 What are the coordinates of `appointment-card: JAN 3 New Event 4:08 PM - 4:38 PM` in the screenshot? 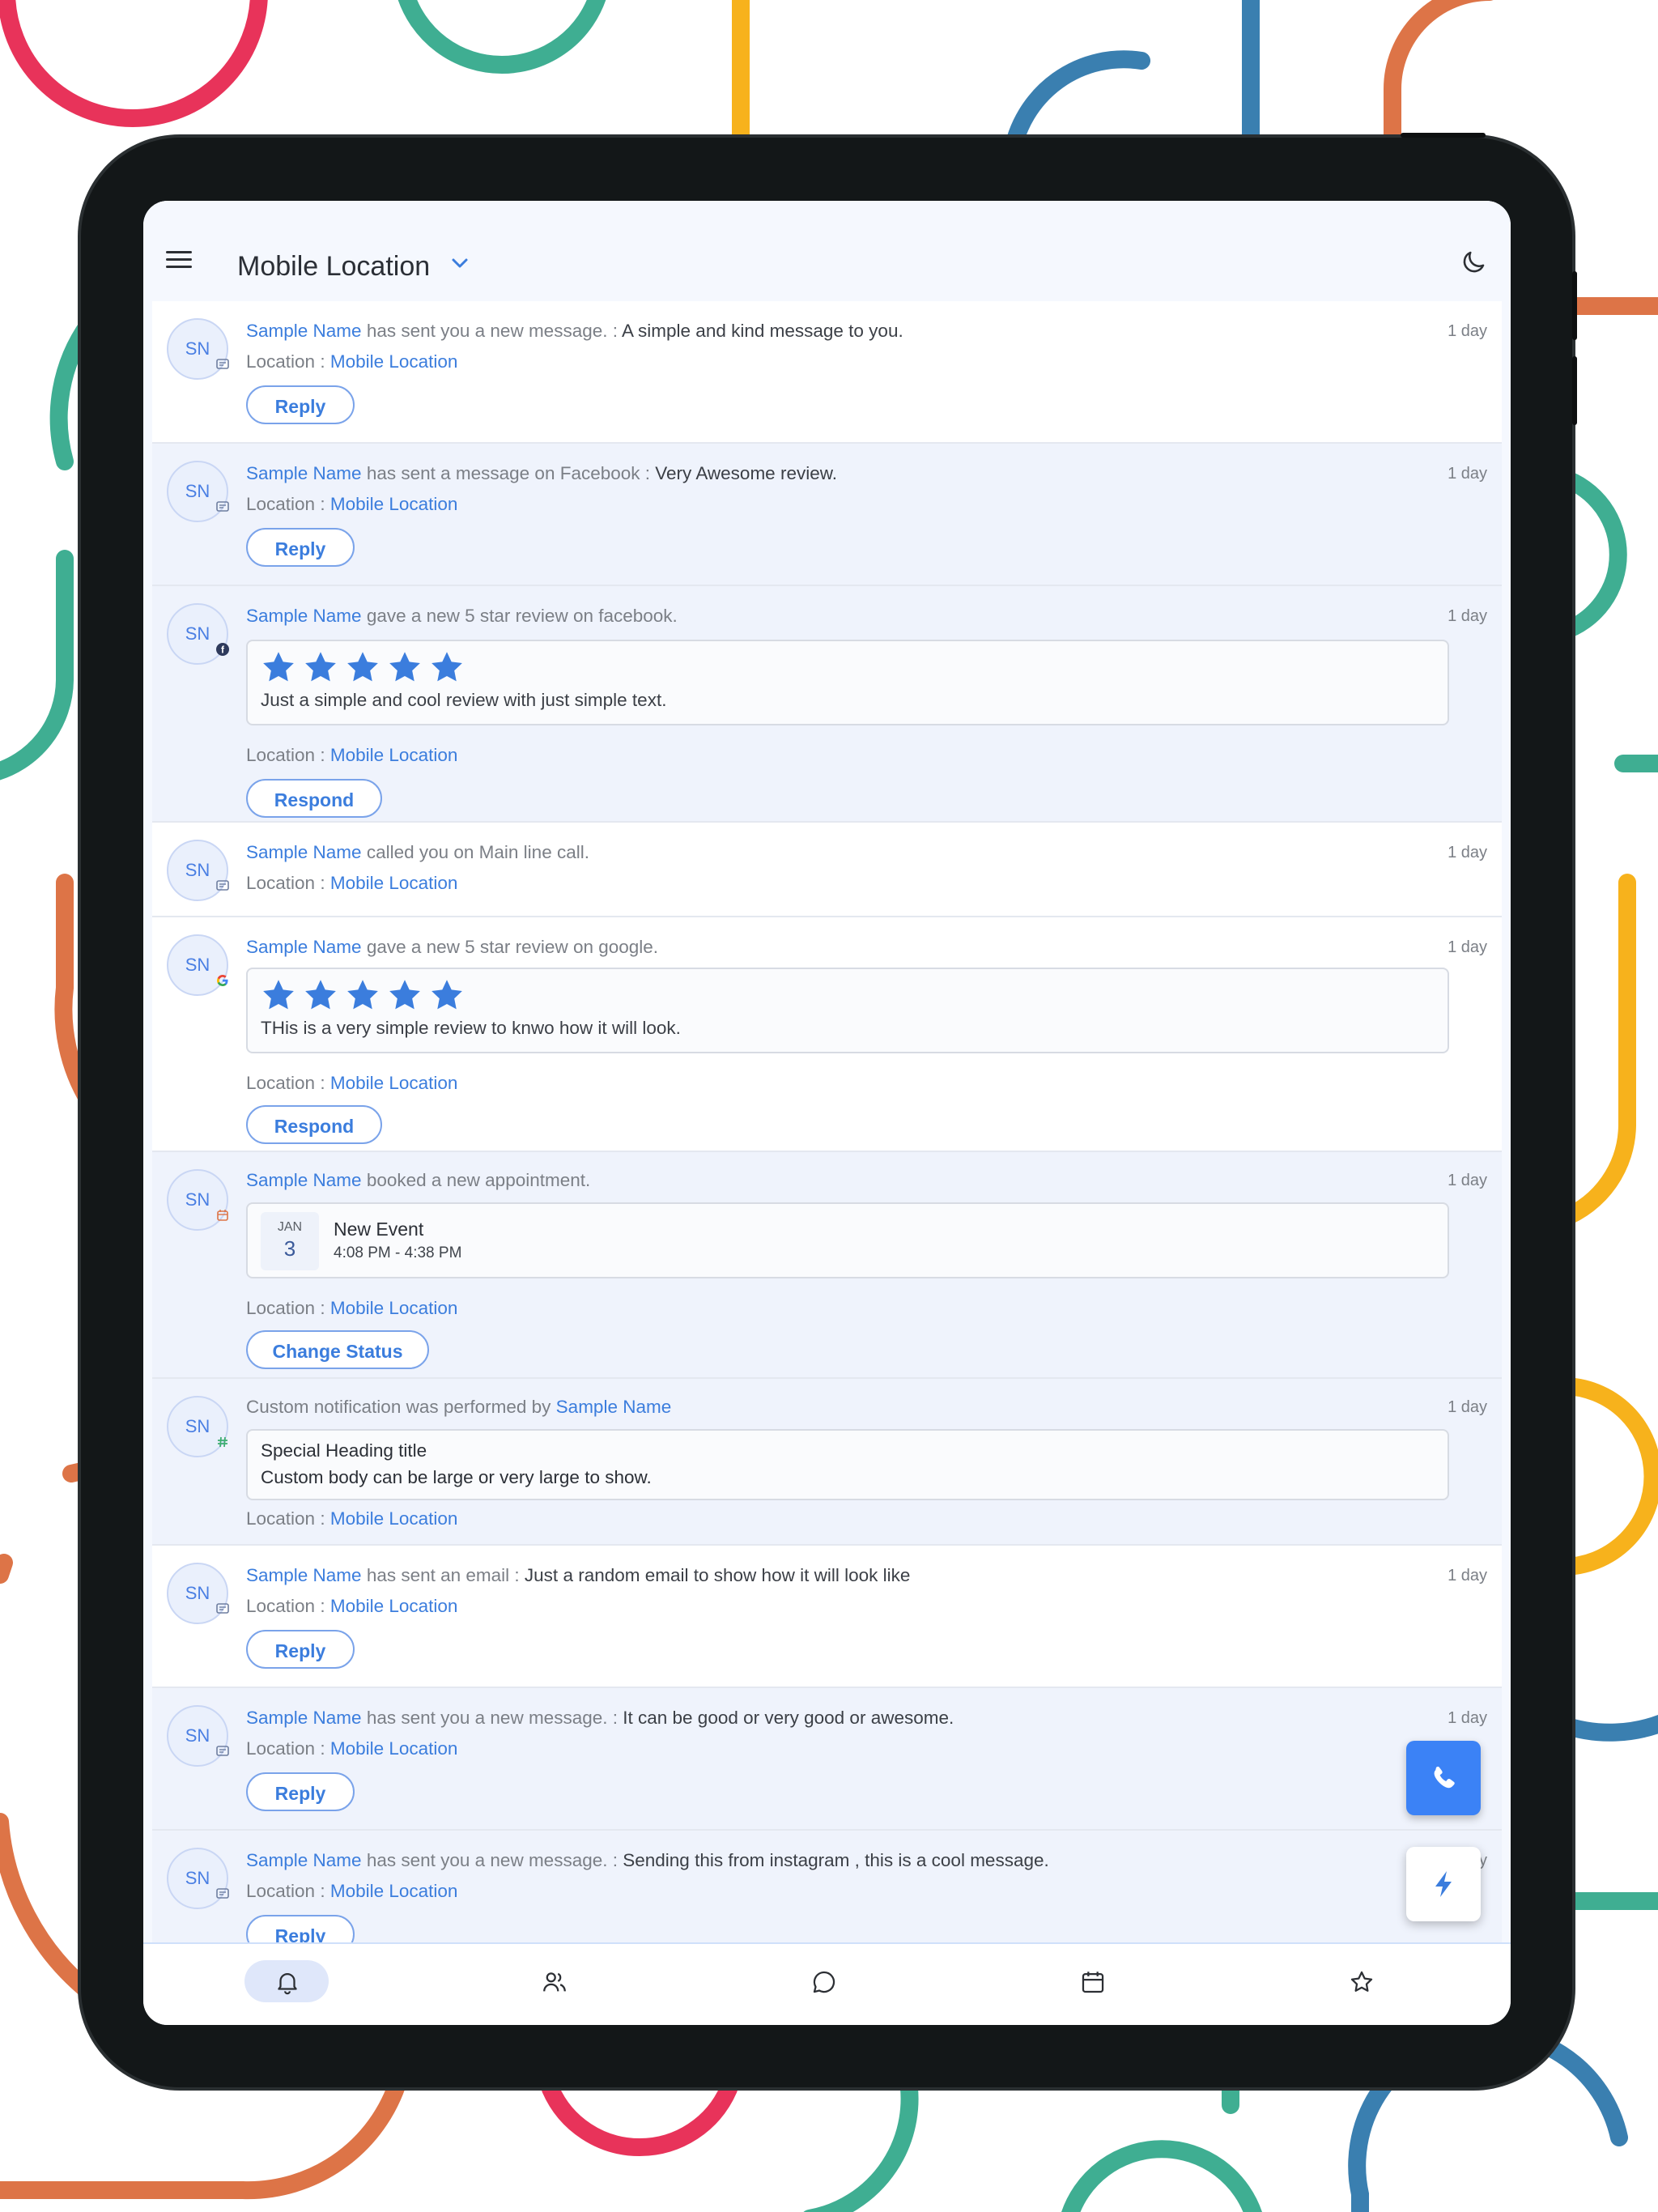 It's located at (847, 1240).